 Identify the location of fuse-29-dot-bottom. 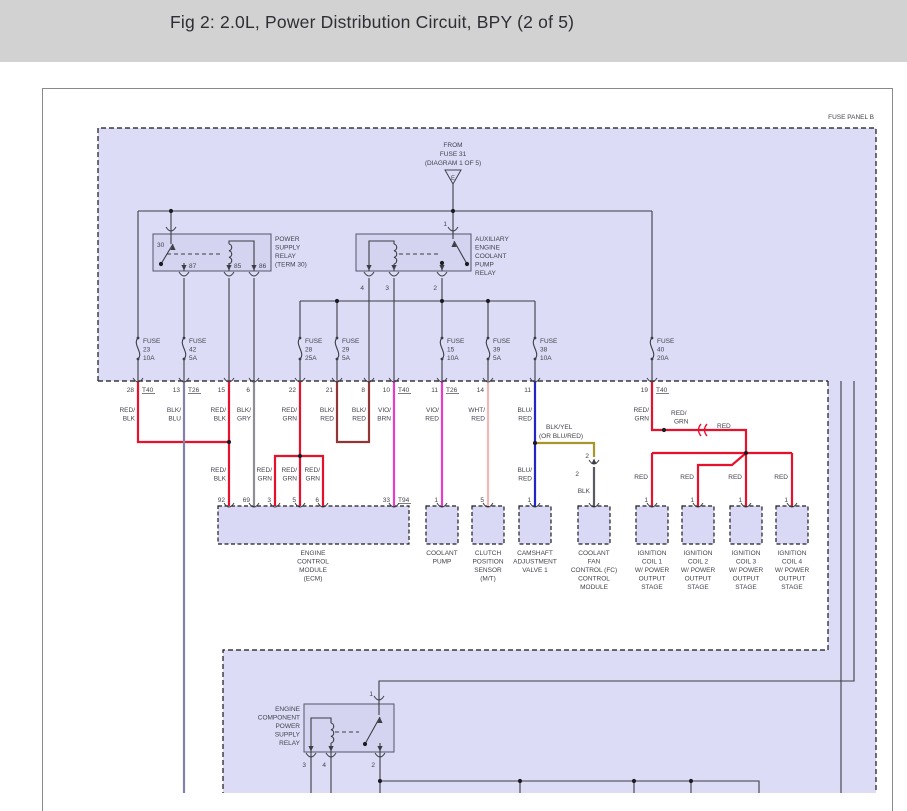
(337, 359).